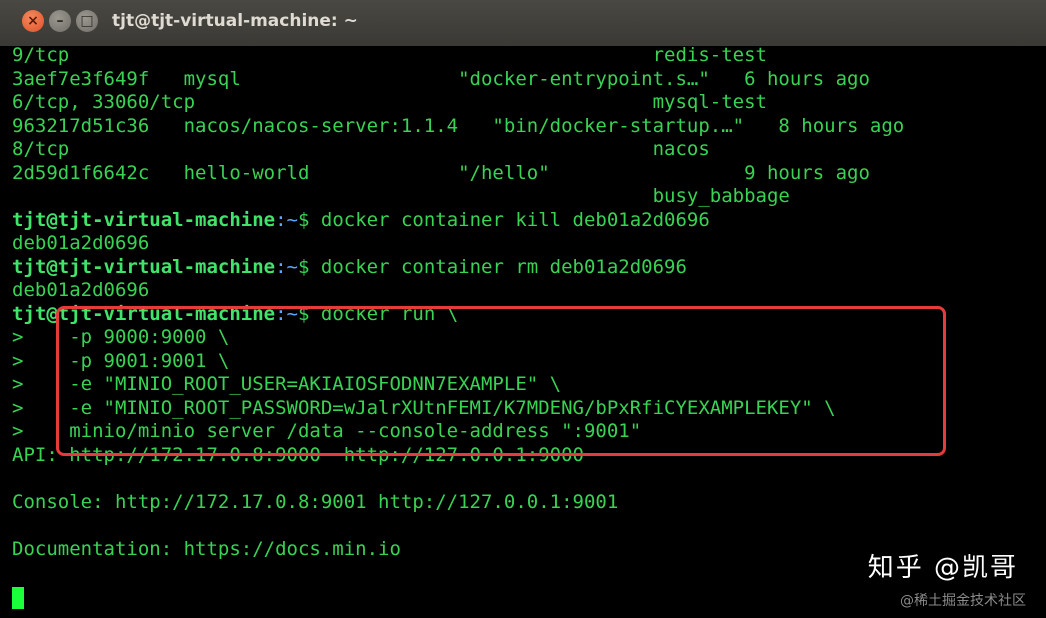 The height and width of the screenshot is (618, 1046). Describe the element at coordinates (401, 196) in the screenshot. I see `output-line: busy_babbage` at that location.